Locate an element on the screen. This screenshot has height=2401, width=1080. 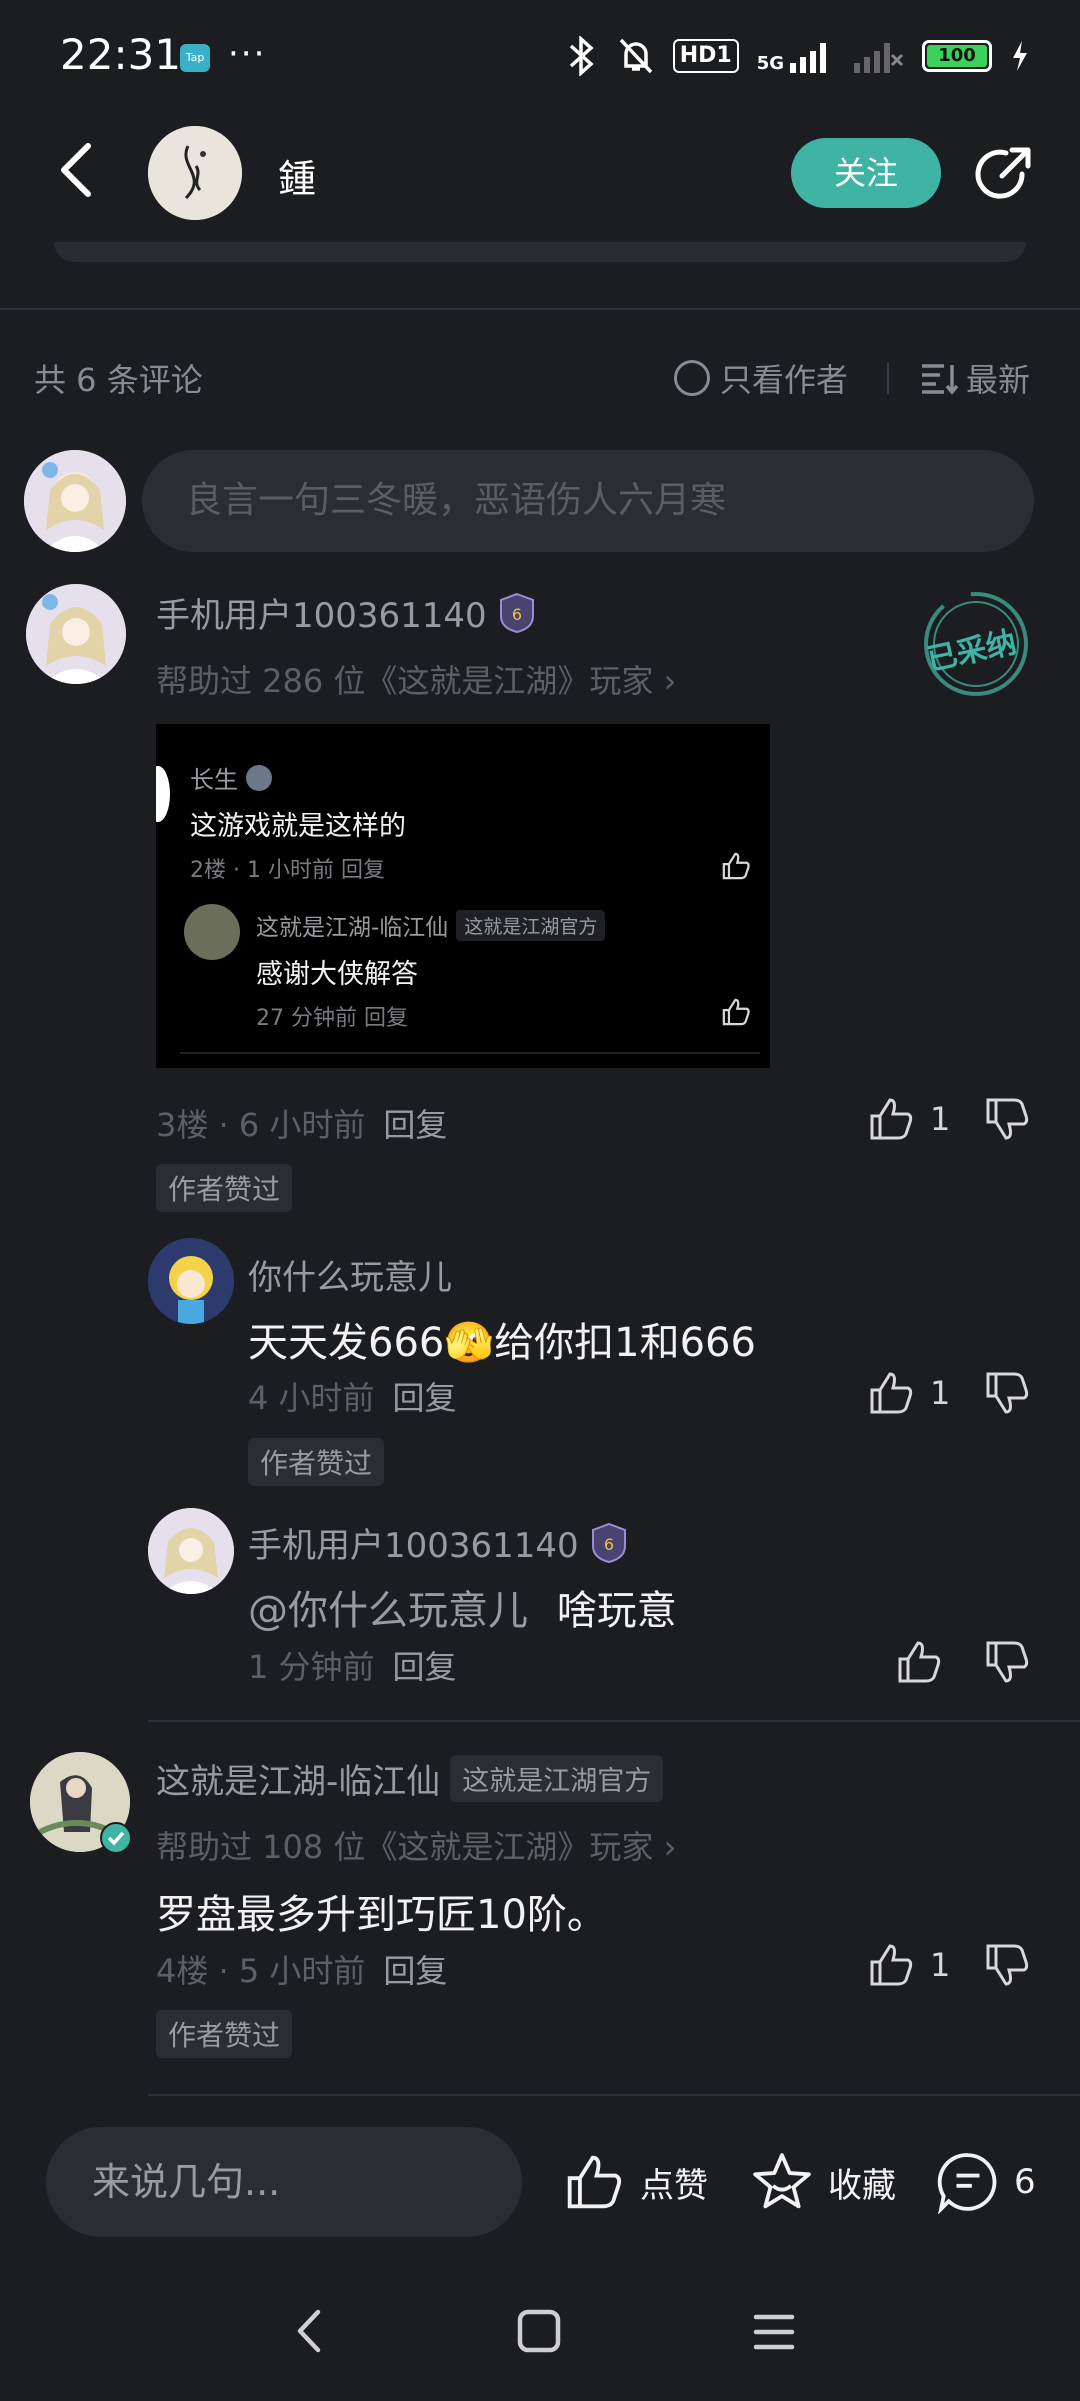
back-icon is located at coordinates (77, 170).